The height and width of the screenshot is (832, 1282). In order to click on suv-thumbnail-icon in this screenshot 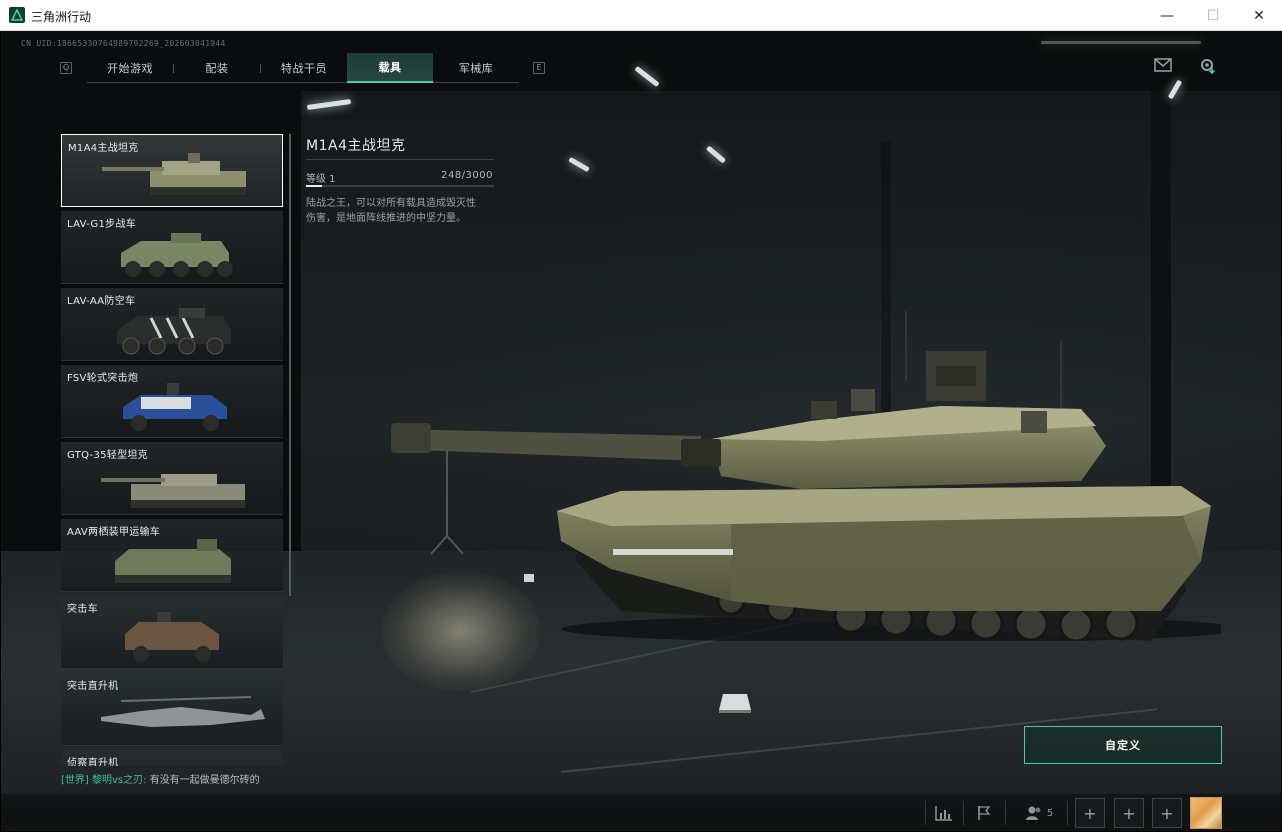, I will do `click(172, 637)`.